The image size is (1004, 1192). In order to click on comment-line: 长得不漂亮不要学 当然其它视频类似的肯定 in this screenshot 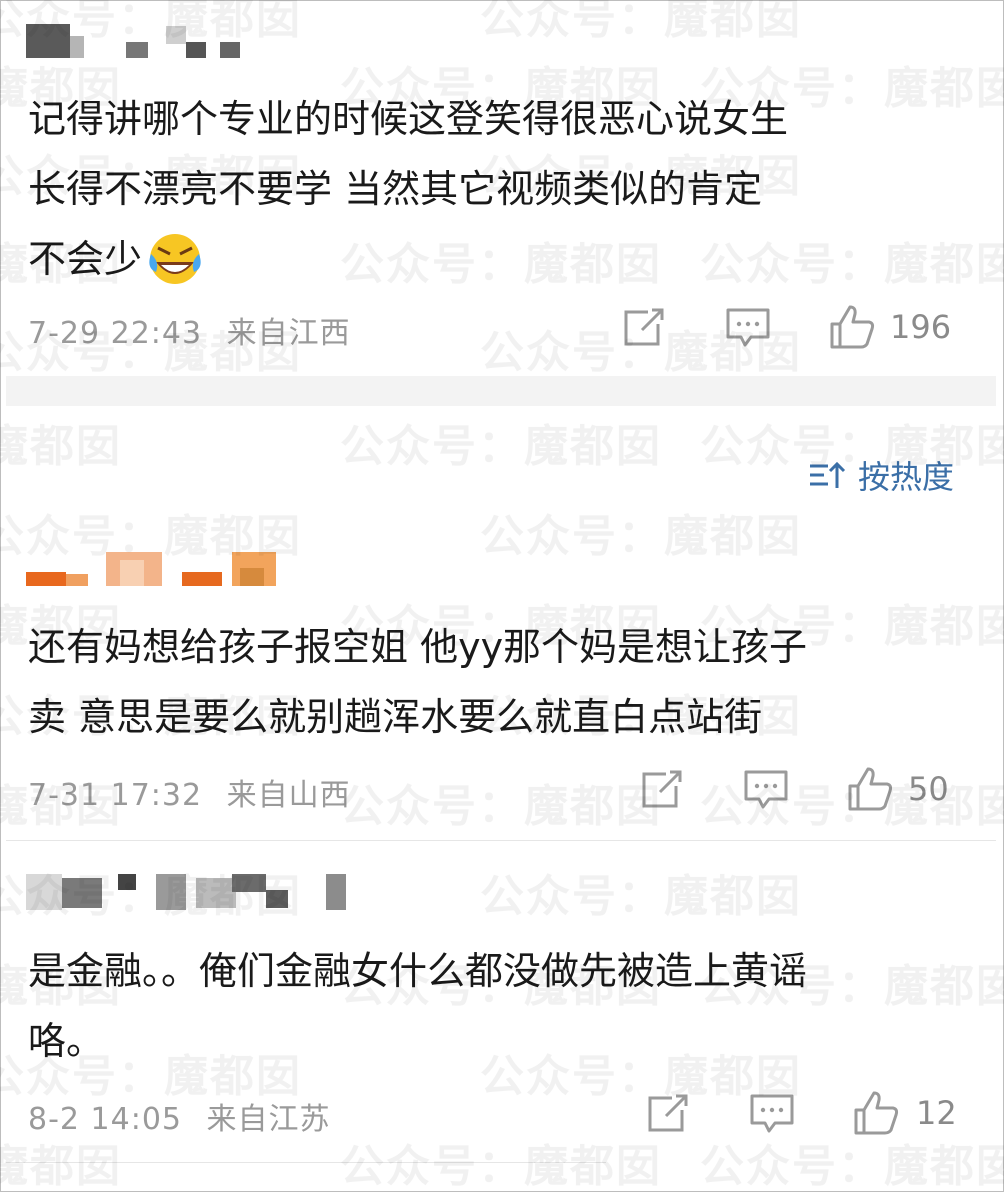, I will do `click(395, 189)`.